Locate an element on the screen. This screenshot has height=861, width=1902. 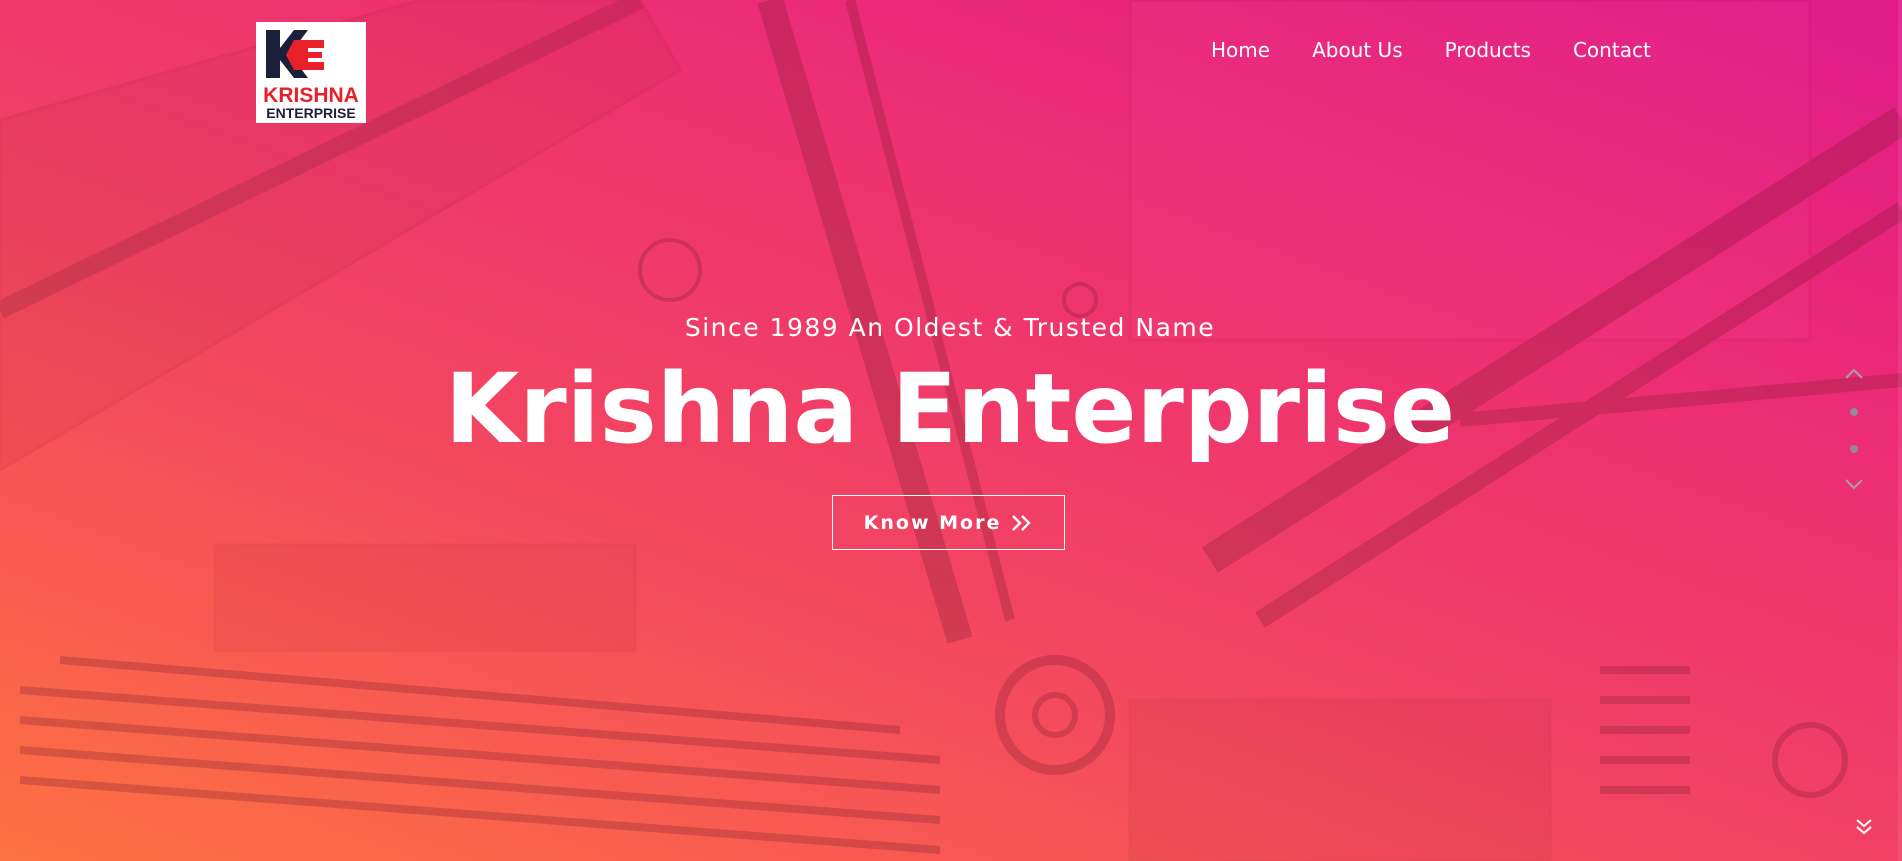
brand-logo: KRISHNA ENTERPRISE is located at coordinates (311, 72).